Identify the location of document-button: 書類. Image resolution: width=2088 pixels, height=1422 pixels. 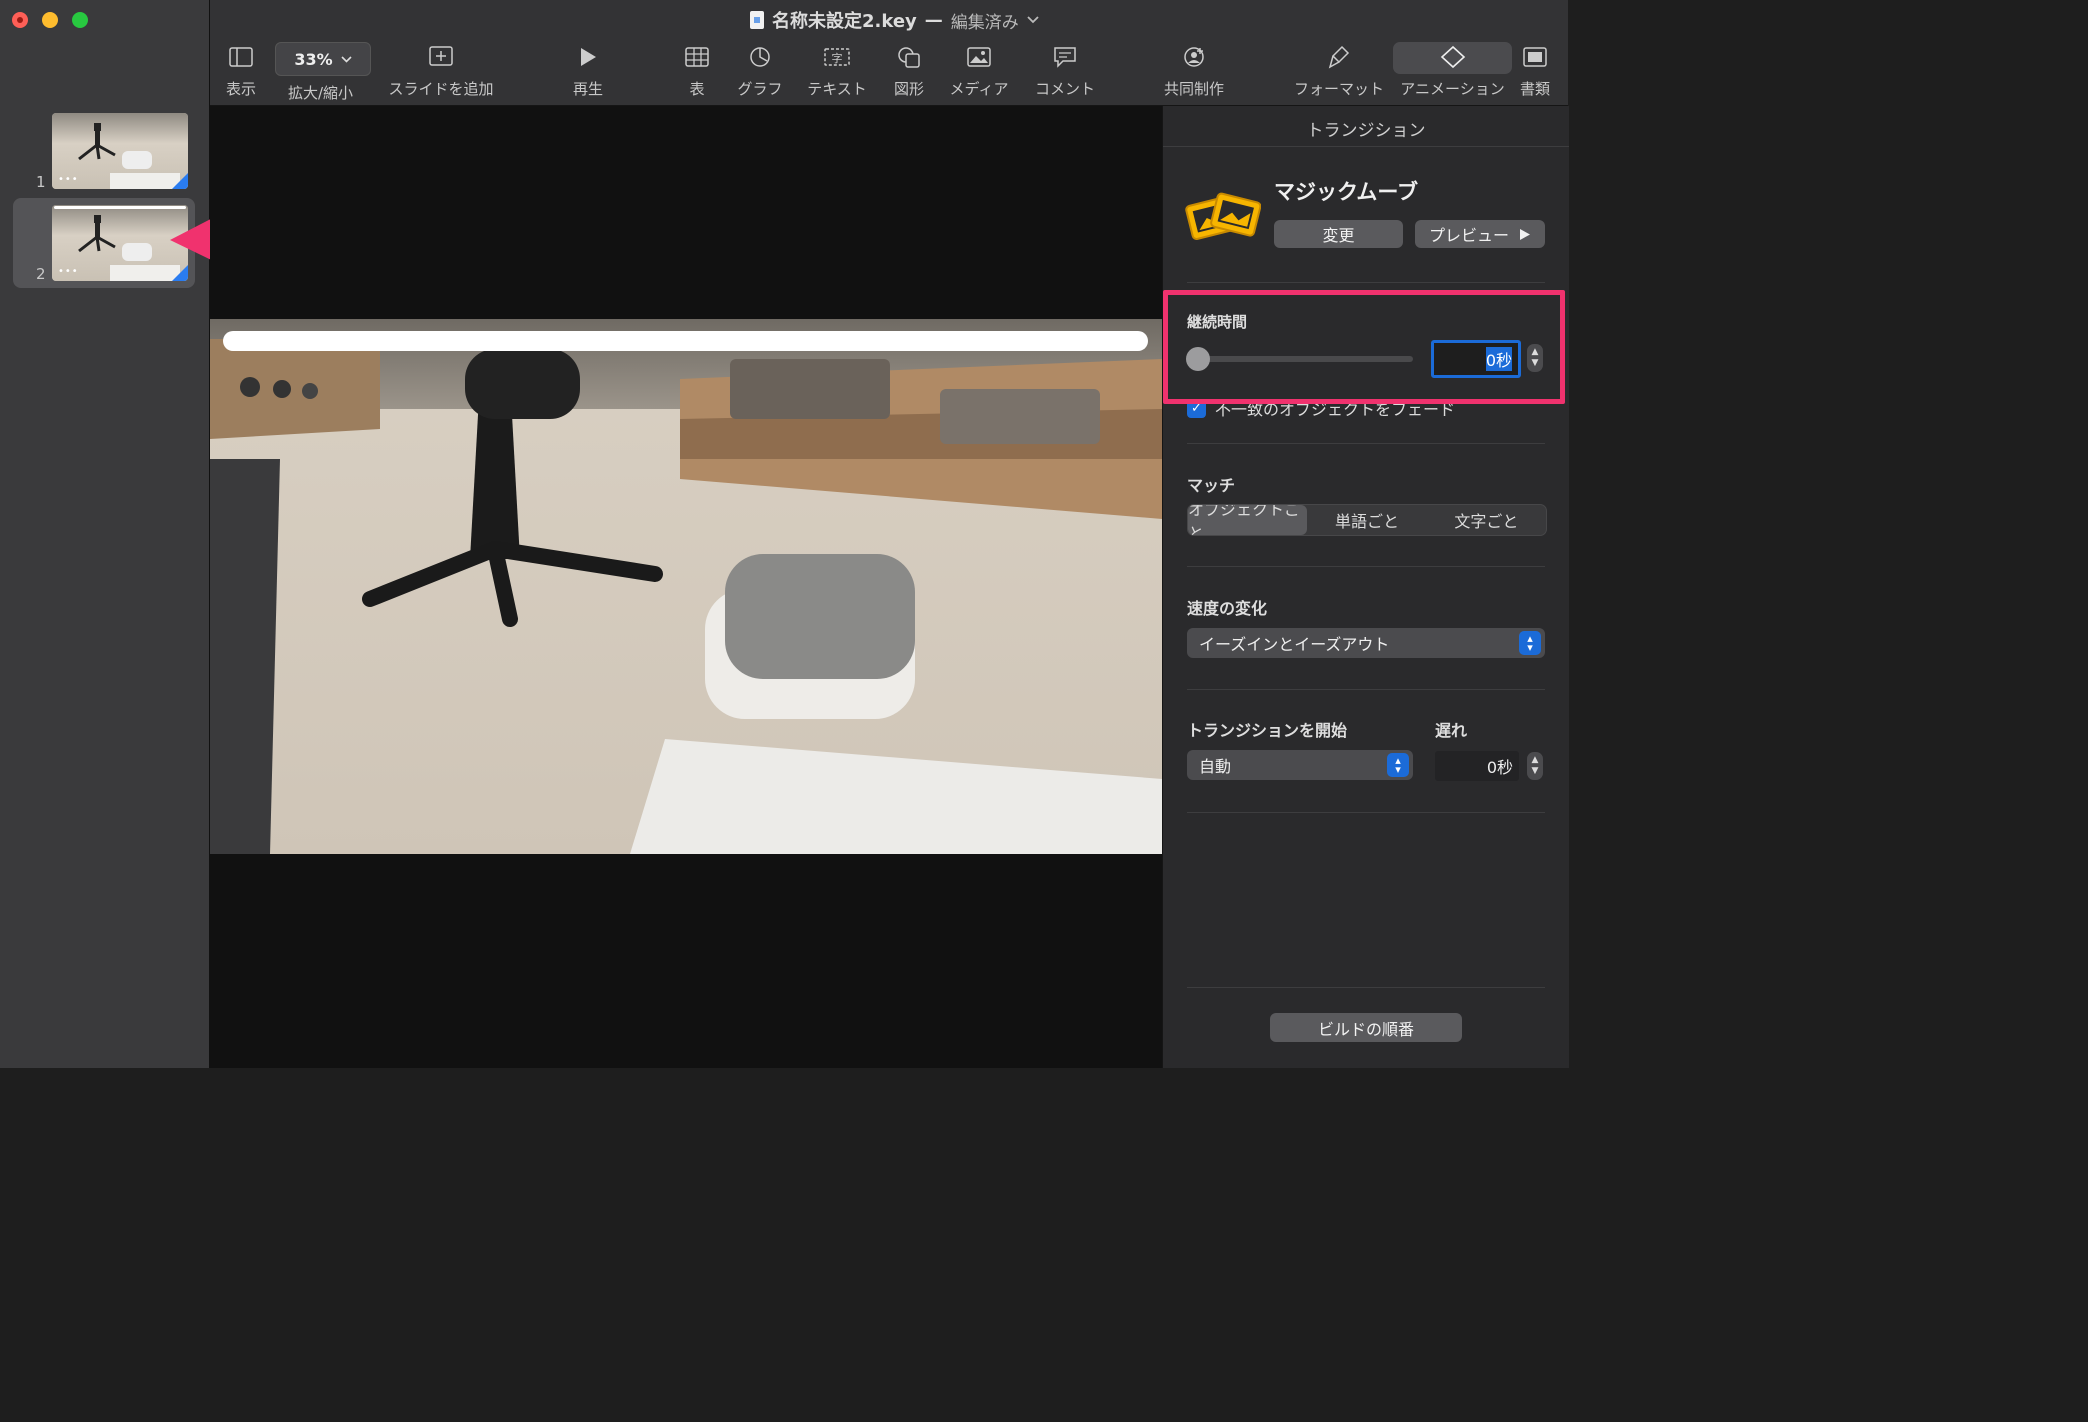
(1535, 69).